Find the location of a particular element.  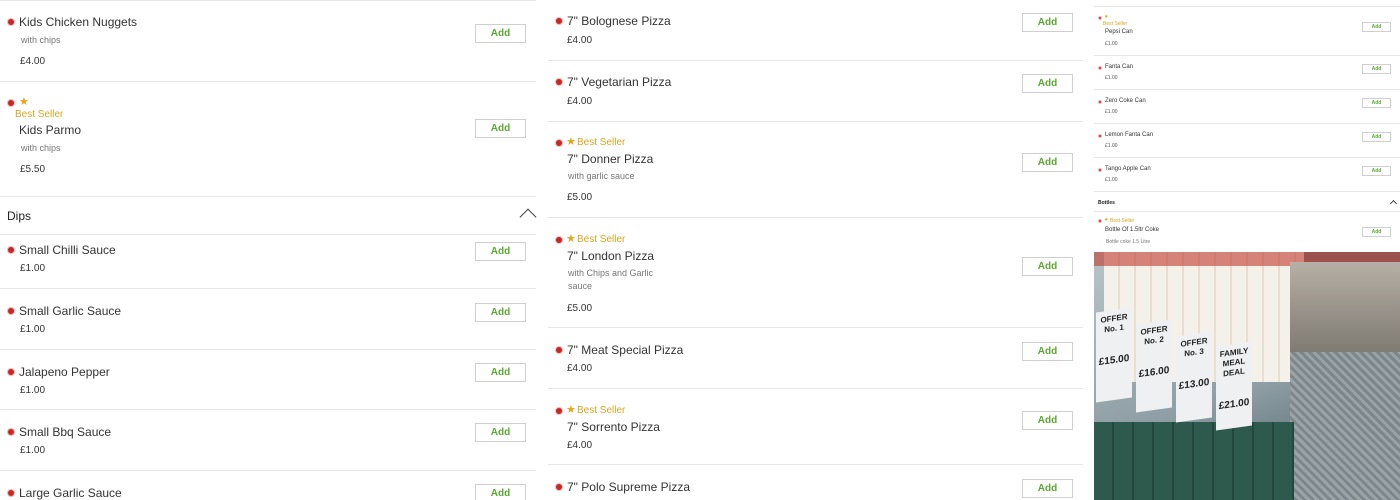

menu-item: Small Chilli Sauce £1.00 Add is located at coordinates (268, 262).